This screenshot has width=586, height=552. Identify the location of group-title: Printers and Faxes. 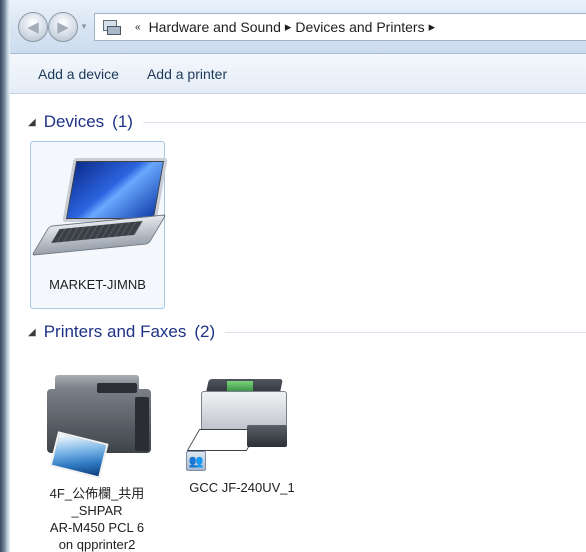
(115, 331).